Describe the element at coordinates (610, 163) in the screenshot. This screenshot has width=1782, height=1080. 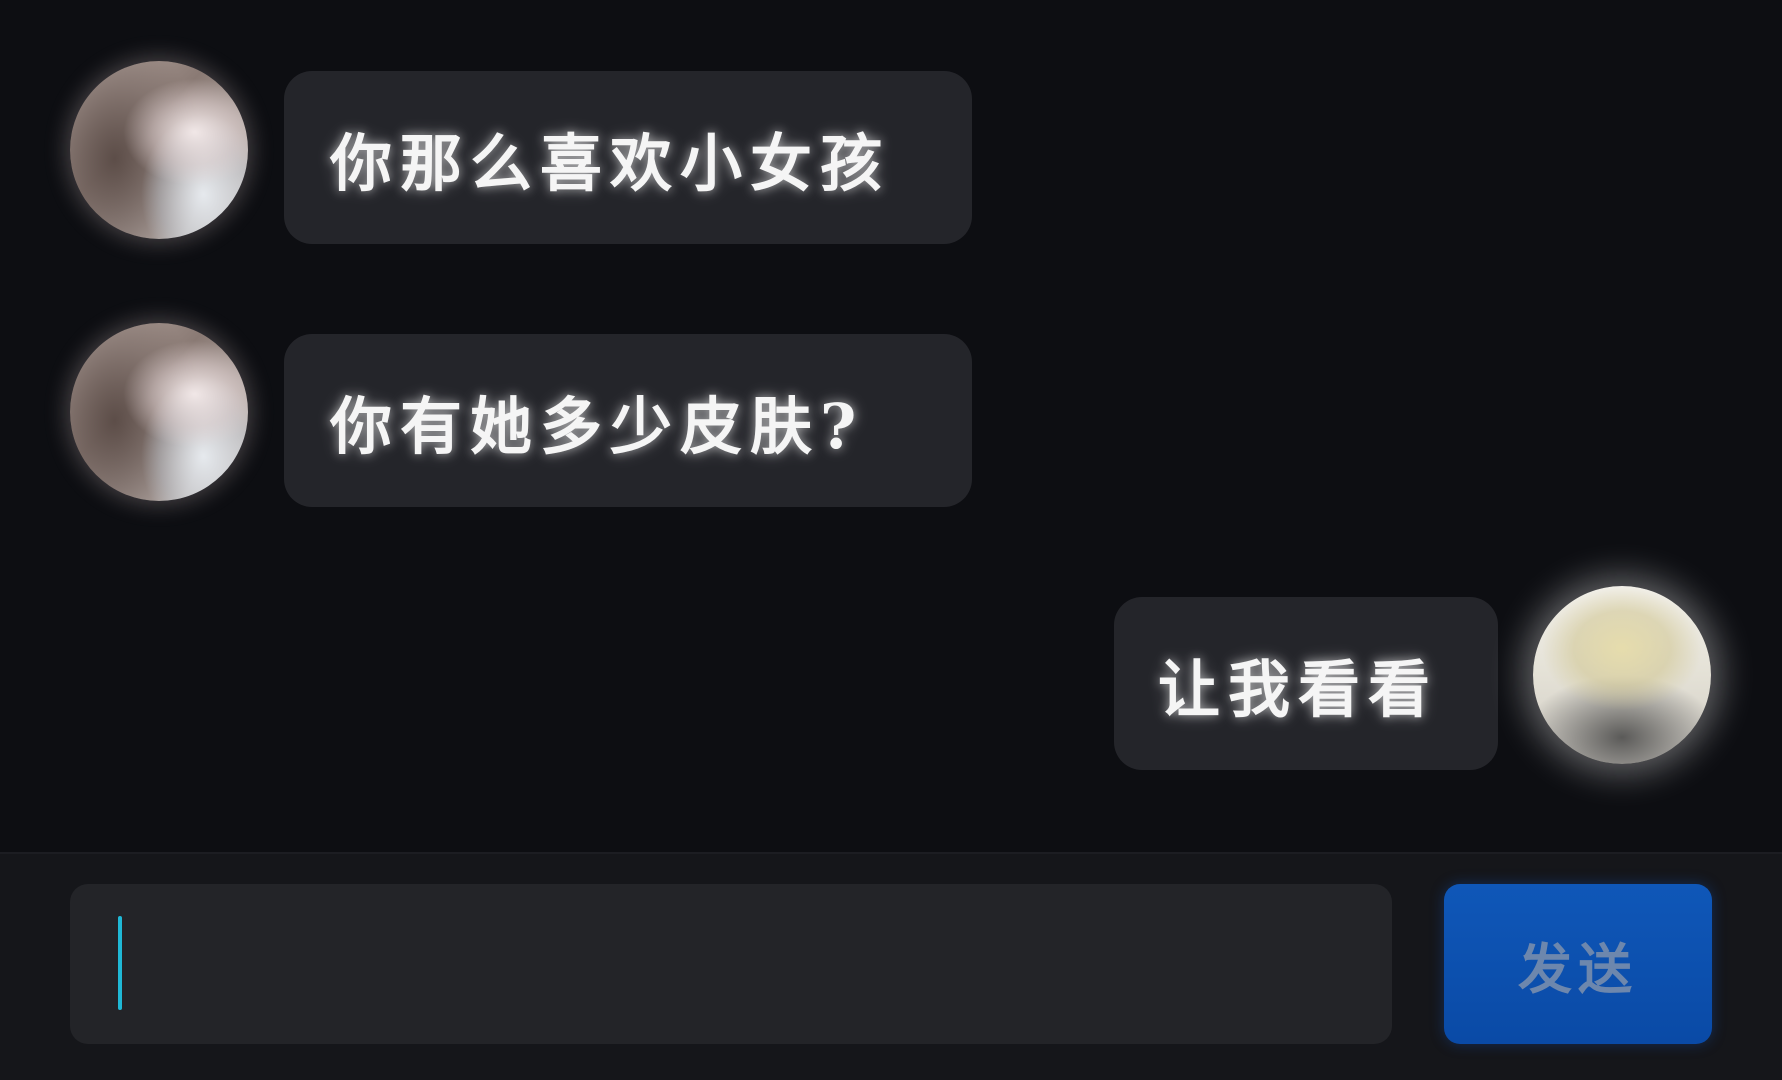
I see `message-text: 你那么喜欢小女孩` at that location.